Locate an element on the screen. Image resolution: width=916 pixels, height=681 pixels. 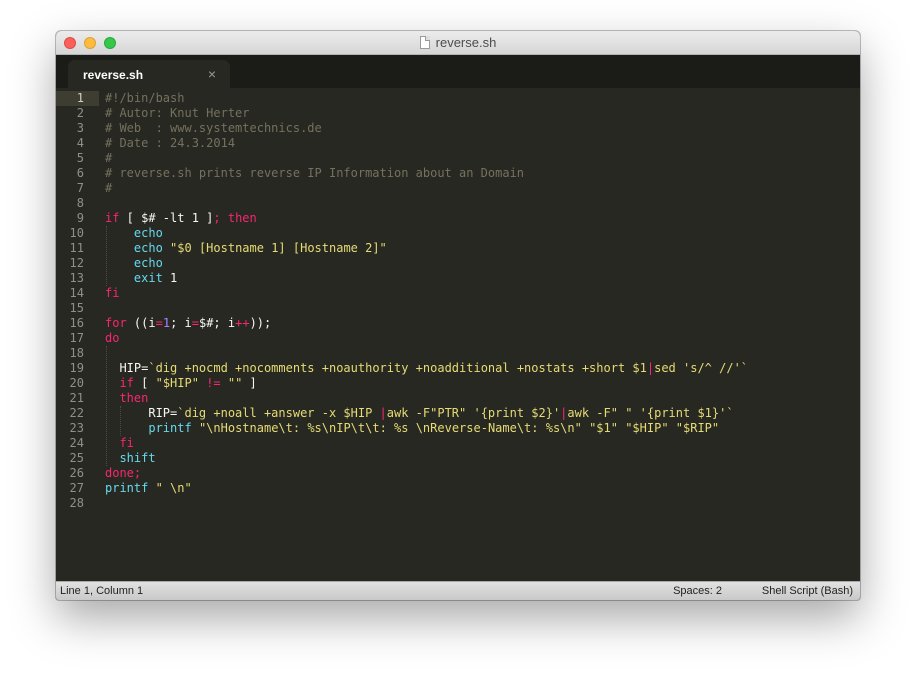
code-token: # Date : 24.3.2014 is located at coordinates (170, 143).